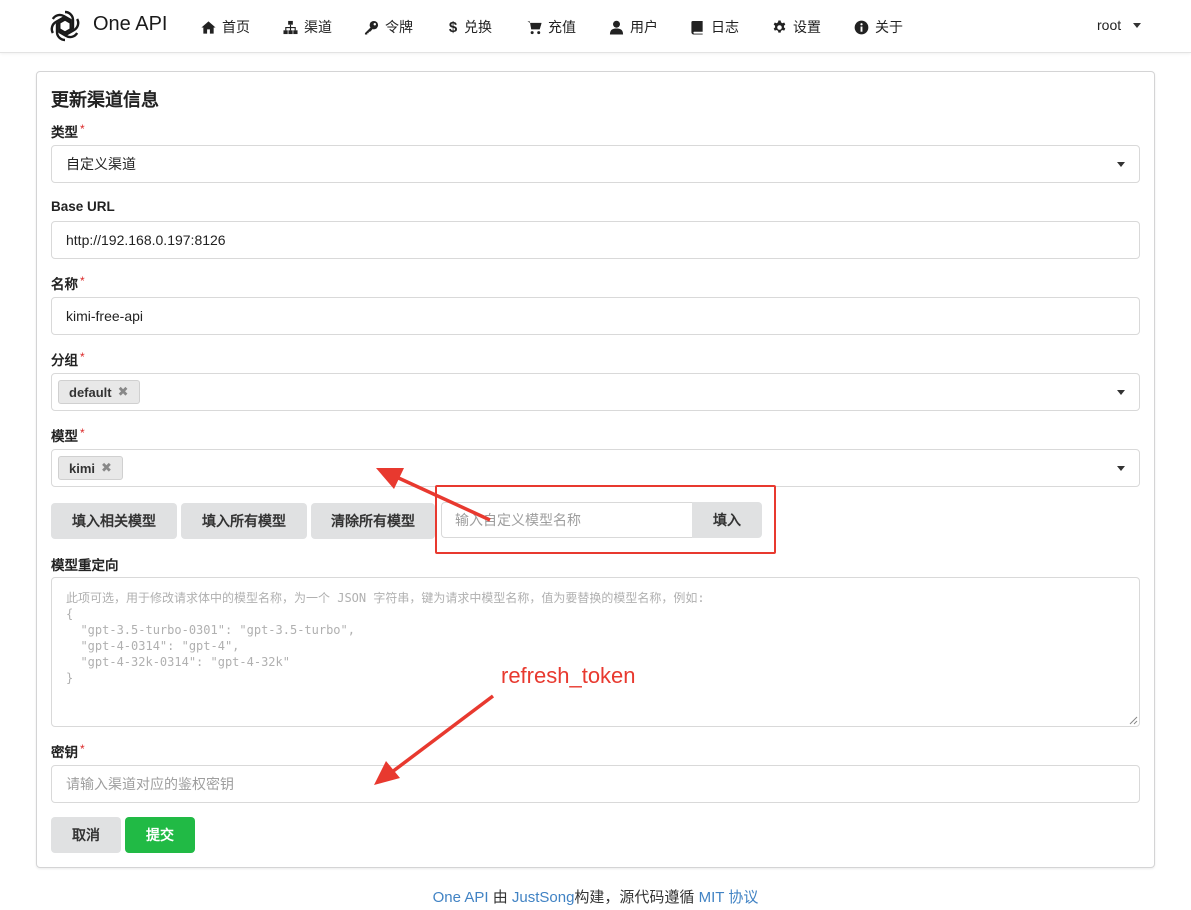 The height and width of the screenshot is (910, 1191). What do you see at coordinates (461, 897) in the screenshot?
I see `footer-project-link: One API` at bounding box center [461, 897].